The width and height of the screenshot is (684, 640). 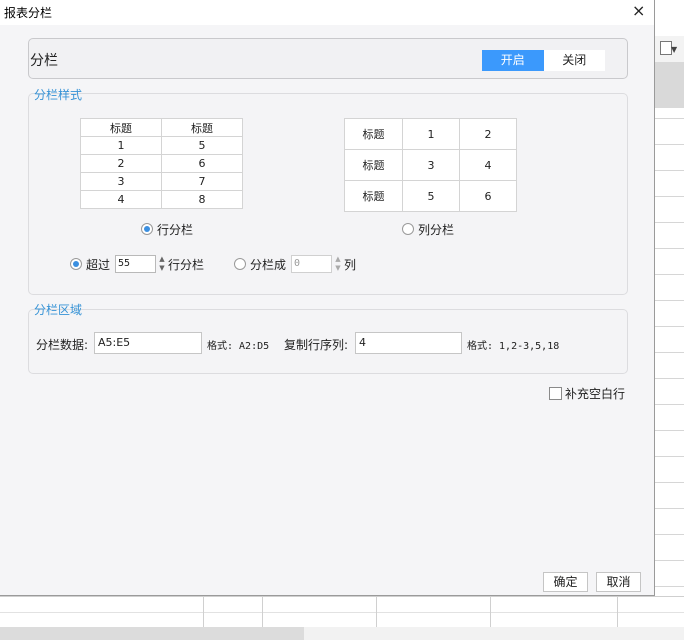 I want to click on ok-button: 确定, so click(x=565, y=582).